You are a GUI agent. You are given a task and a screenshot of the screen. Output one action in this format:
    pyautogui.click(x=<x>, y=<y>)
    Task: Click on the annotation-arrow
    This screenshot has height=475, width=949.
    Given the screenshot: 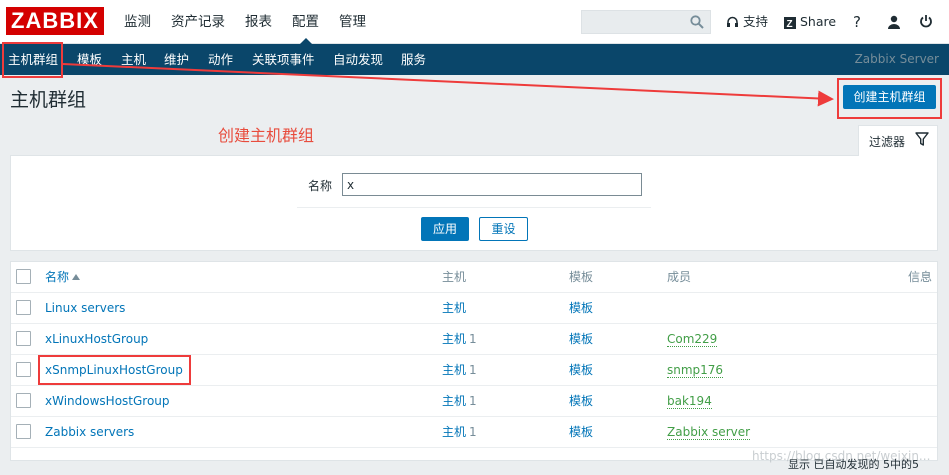 What is the action you would take?
    pyautogui.click(x=448, y=85)
    